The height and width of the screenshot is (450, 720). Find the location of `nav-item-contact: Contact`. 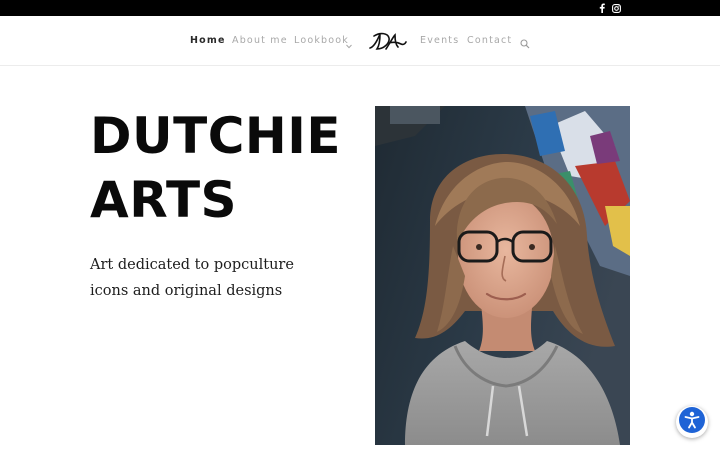

nav-item-contact: Contact is located at coordinates (489, 40).